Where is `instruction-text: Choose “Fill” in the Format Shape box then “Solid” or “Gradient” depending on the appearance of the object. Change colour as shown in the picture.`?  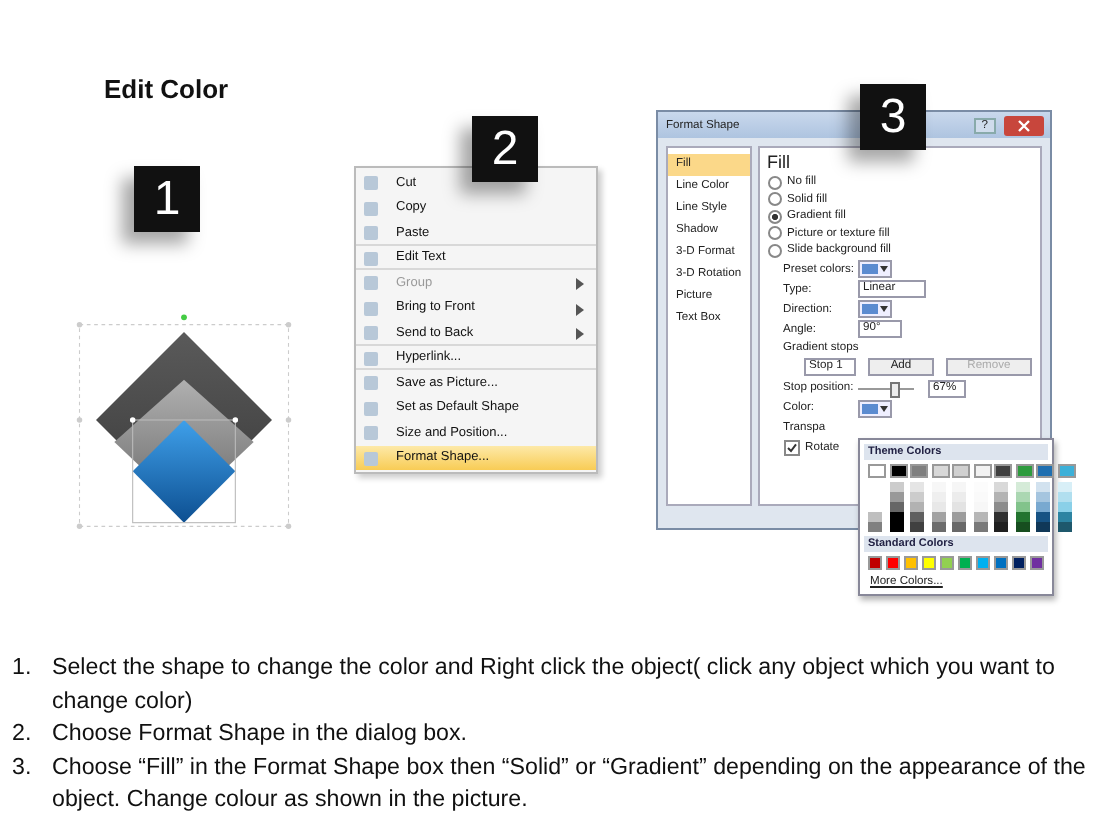 instruction-text: Choose “Fill” in the Format Shape box then “Solid” or “Gradient” depending on the appearance of the object. Change colour as shown in the picture. is located at coordinates (570, 783).